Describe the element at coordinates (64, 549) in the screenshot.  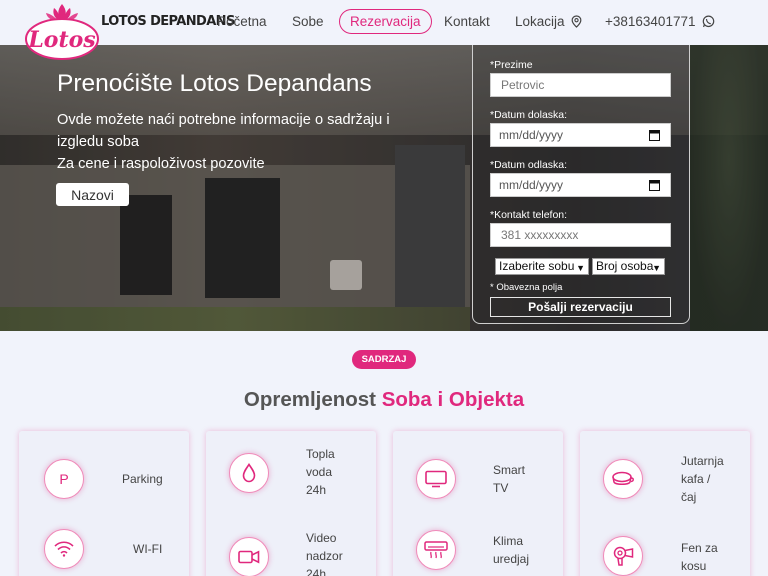
I see `wifi-icon` at that location.